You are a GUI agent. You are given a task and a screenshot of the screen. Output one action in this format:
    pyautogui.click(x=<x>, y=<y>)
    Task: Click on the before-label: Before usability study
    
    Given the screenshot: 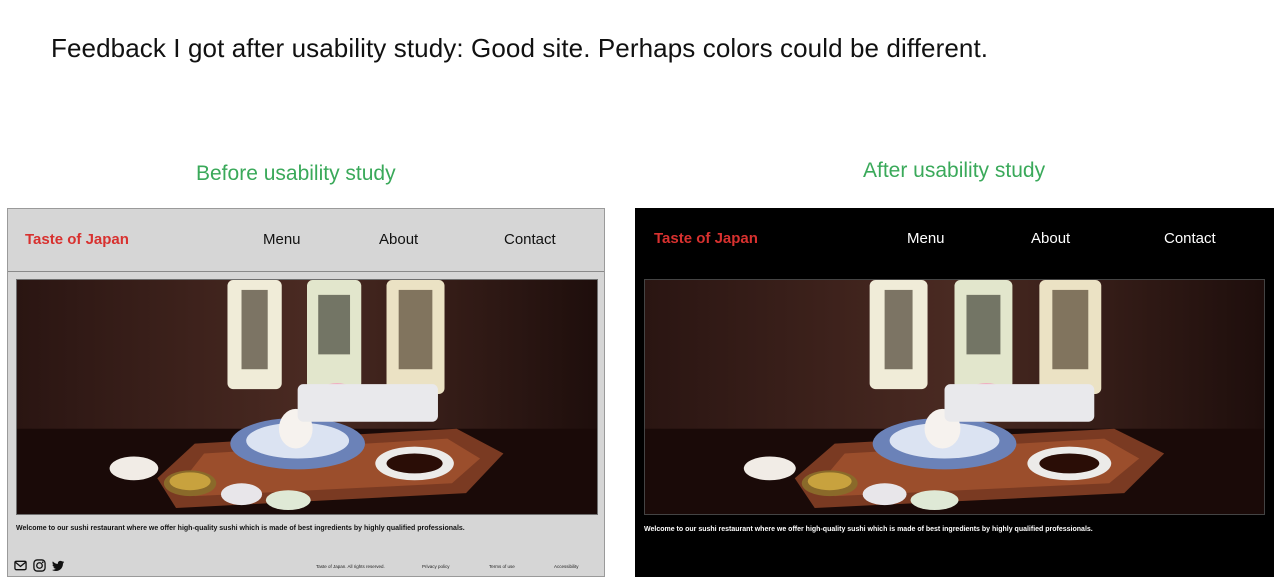 What is the action you would take?
    pyautogui.click(x=296, y=173)
    